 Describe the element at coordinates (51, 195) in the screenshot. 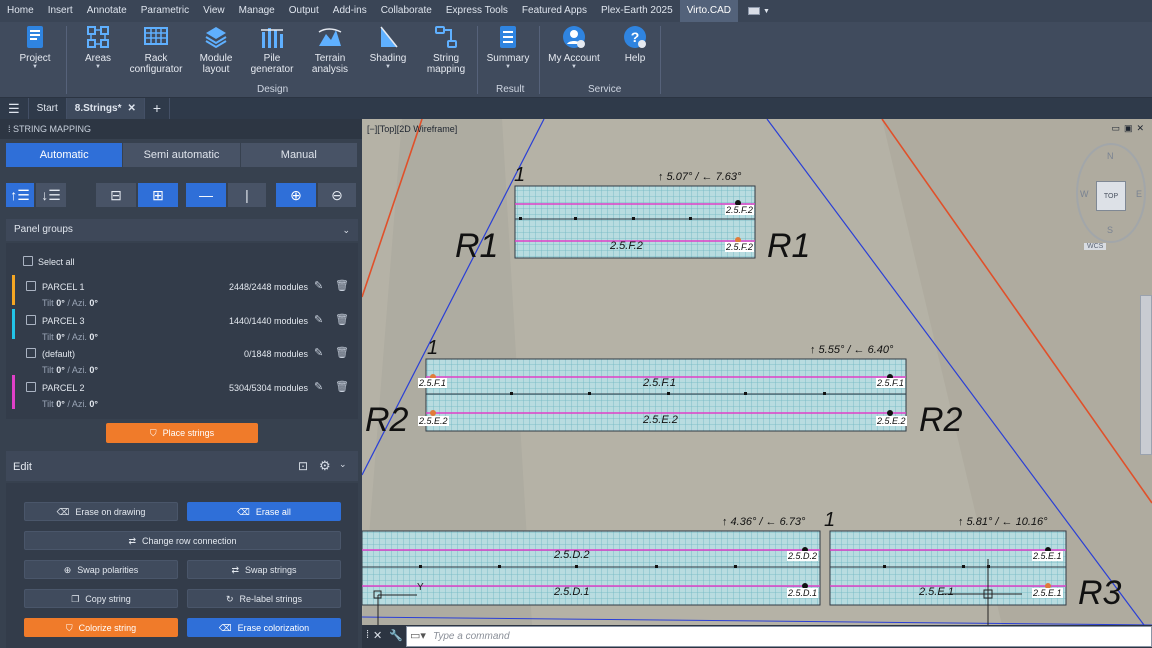

I see `sort-down-button: ↓☰` at that location.